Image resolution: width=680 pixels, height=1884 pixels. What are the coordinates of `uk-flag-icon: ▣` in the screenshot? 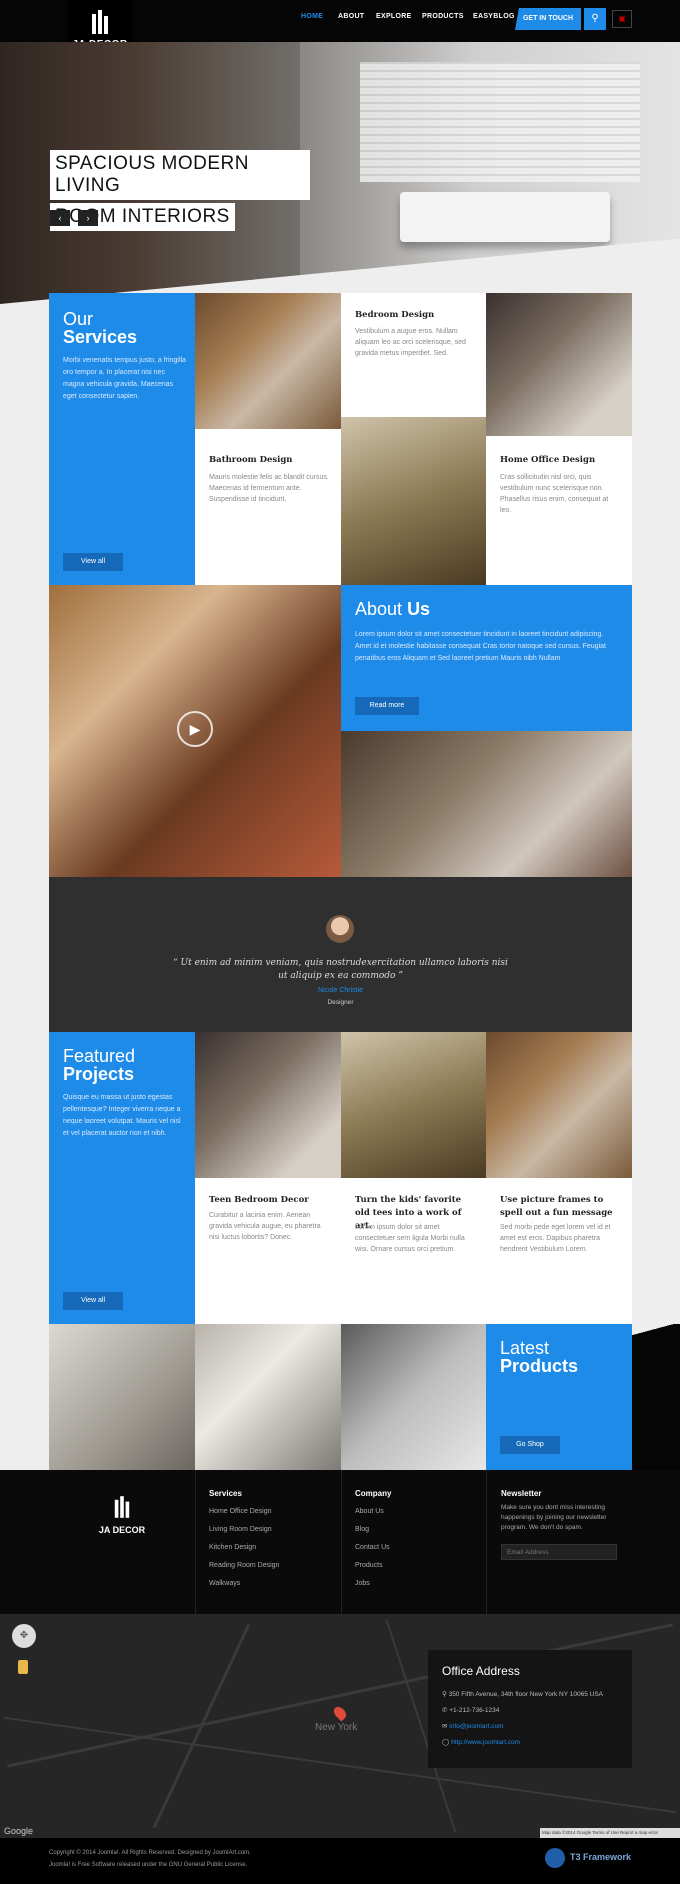 It's located at (622, 19).